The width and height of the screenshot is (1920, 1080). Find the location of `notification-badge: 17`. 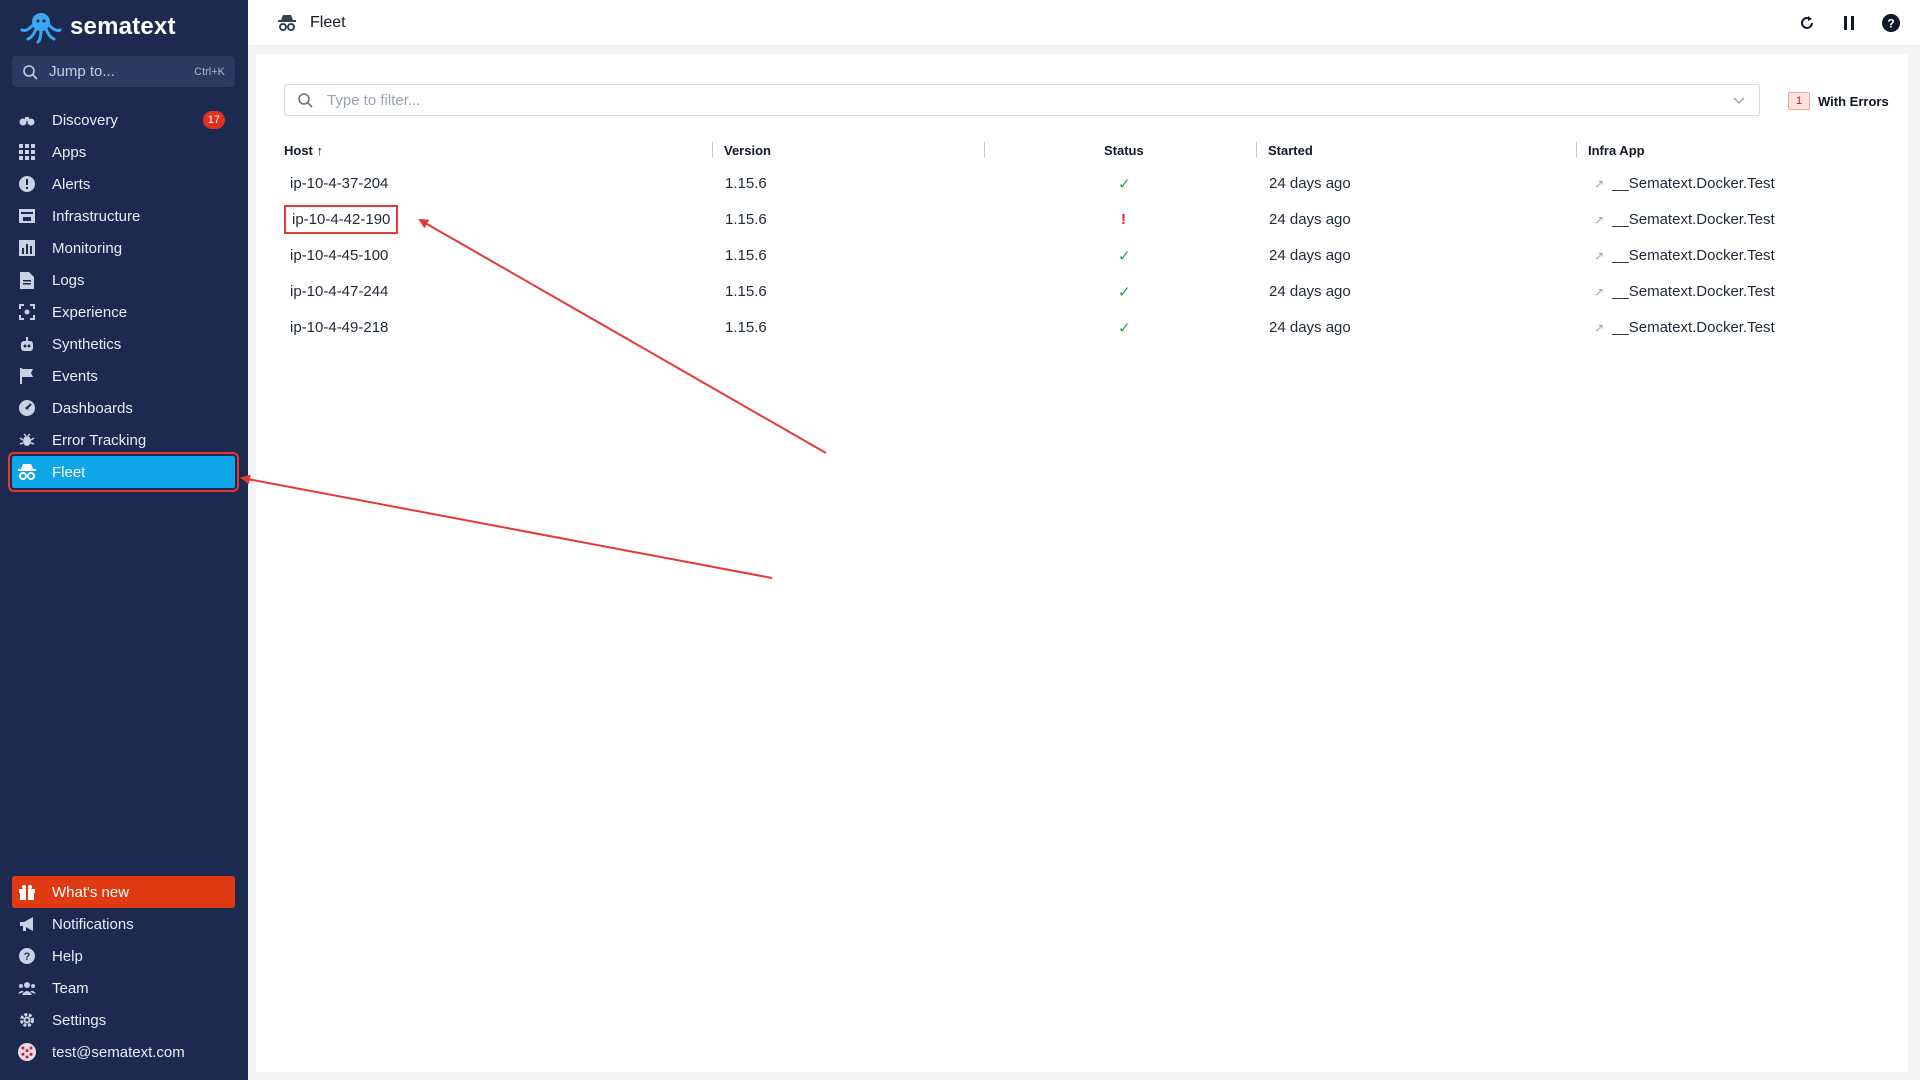

notification-badge: 17 is located at coordinates (213, 120).